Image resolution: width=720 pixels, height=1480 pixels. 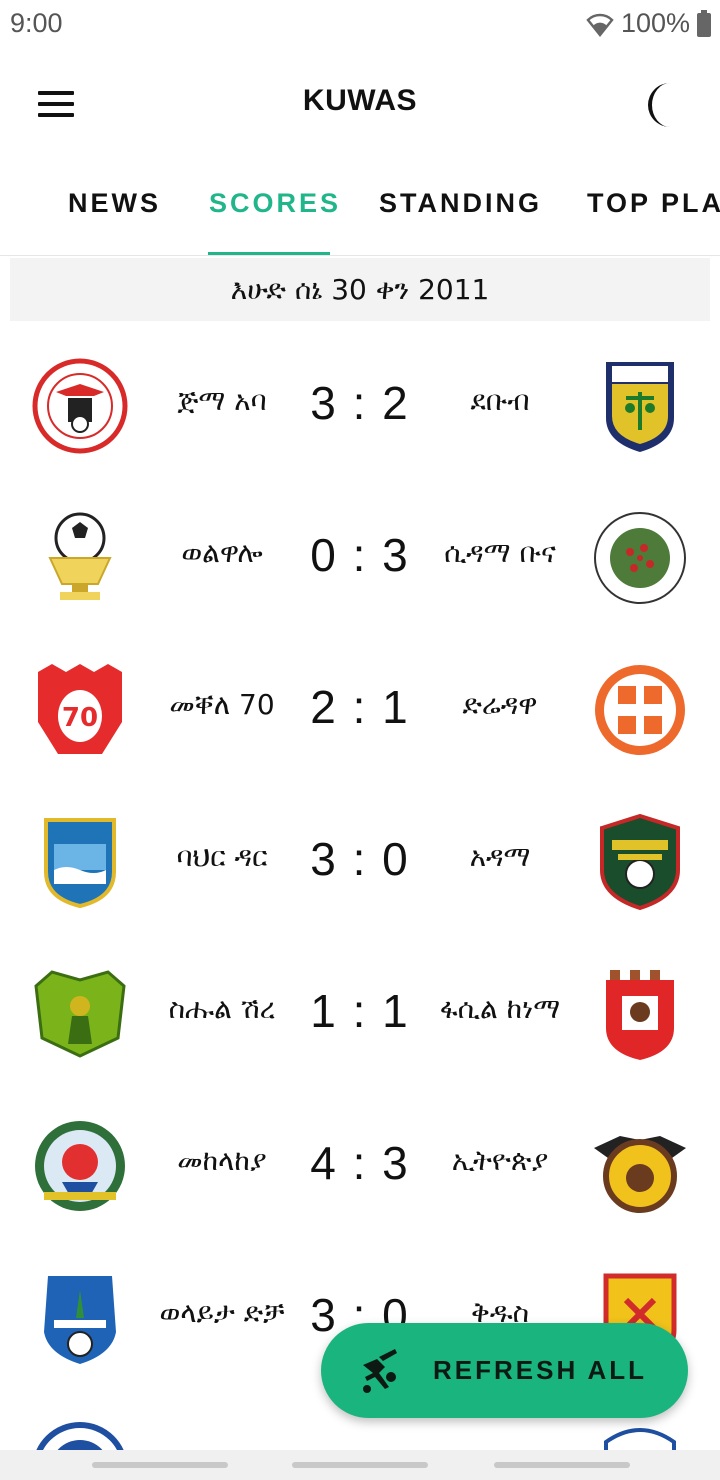 I want to click on home-team-name: ወላይታ ድቻ, so click(x=222, y=1312).